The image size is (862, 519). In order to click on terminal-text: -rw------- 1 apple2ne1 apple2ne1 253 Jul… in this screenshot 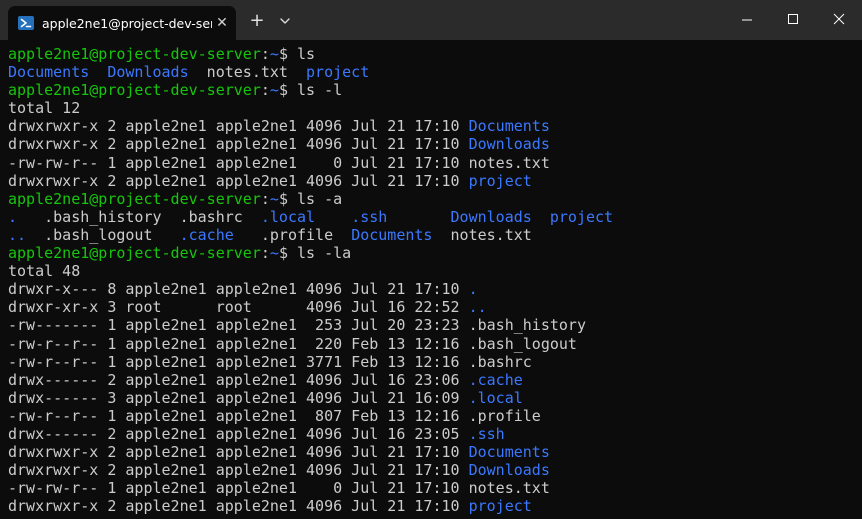, I will do `click(297, 325)`.